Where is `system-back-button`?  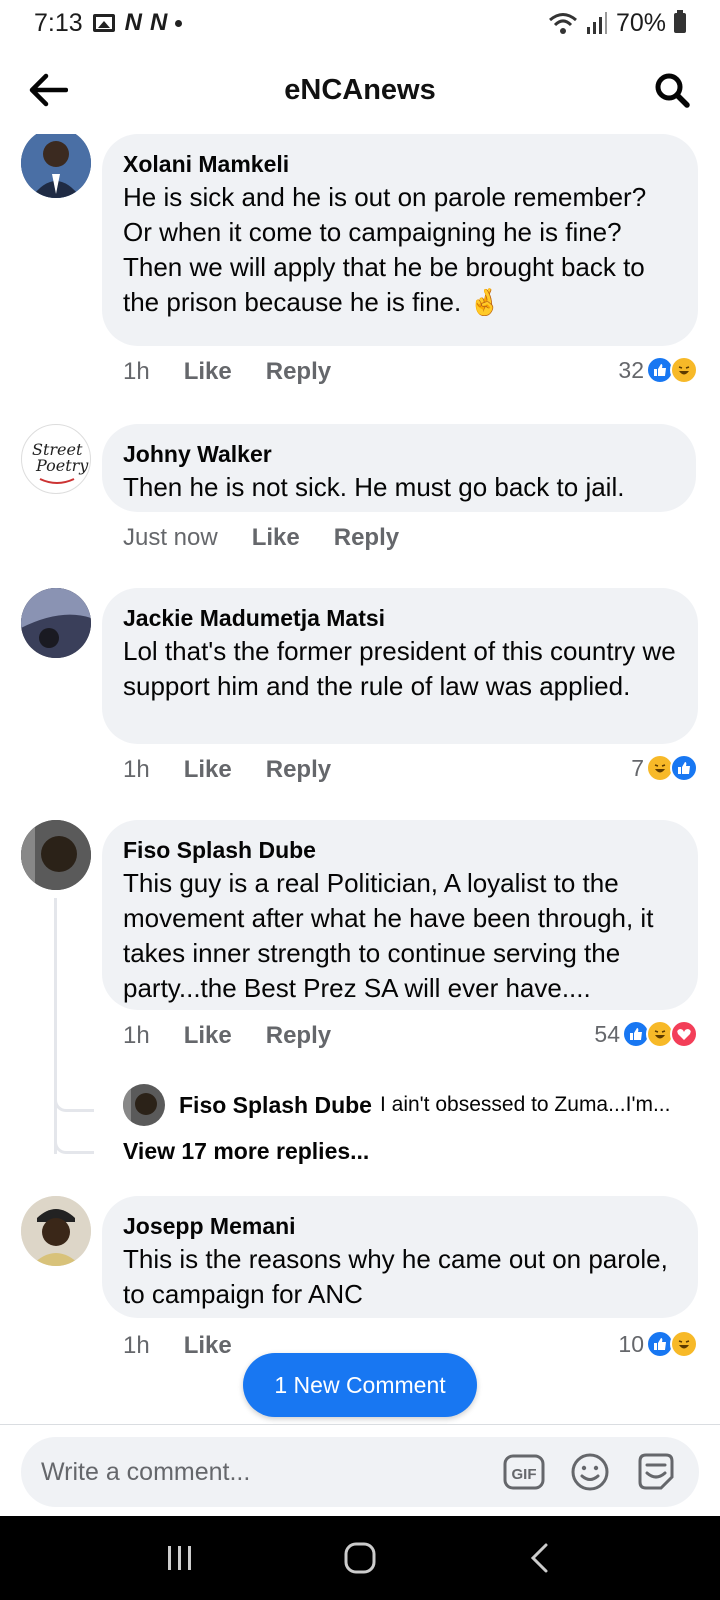 system-back-button is located at coordinates (540, 1558).